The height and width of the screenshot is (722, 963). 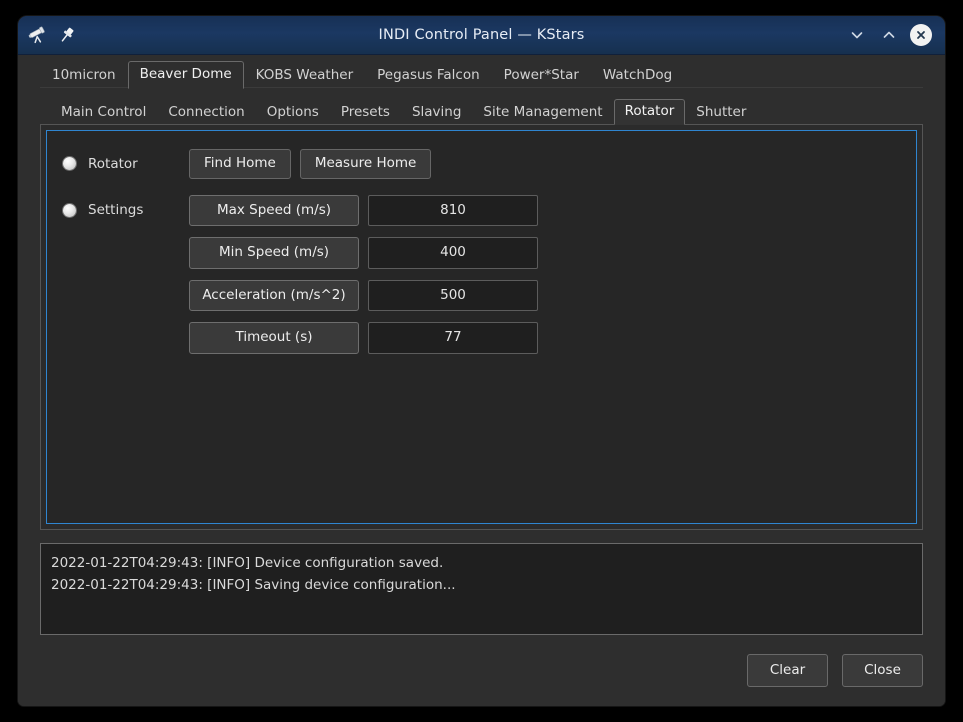 What do you see at coordinates (38, 35) in the screenshot?
I see `telescope-icon` at bounding box center [38, 35].